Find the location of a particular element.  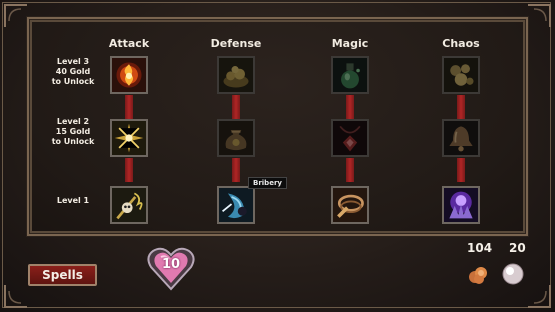

row-label-level-1: Level 1 is located at coordinates (73, 201).